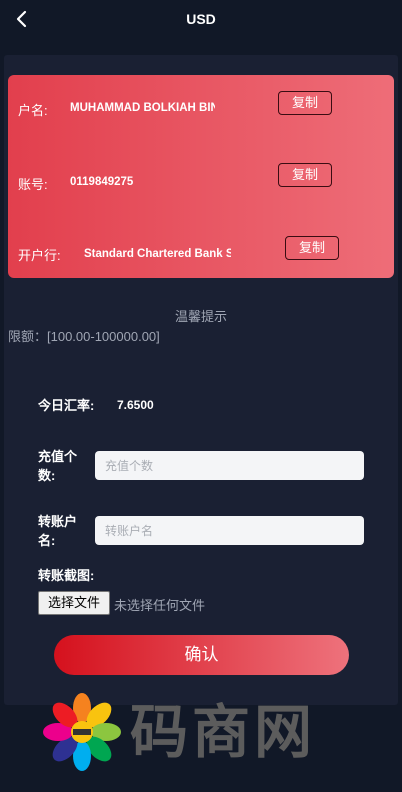 The image size is (402, 792). What do you see at coordinates (74, 603) in the screenshot?
I see `choose-file-button: 选择文件` at bounding box center [74, 603].